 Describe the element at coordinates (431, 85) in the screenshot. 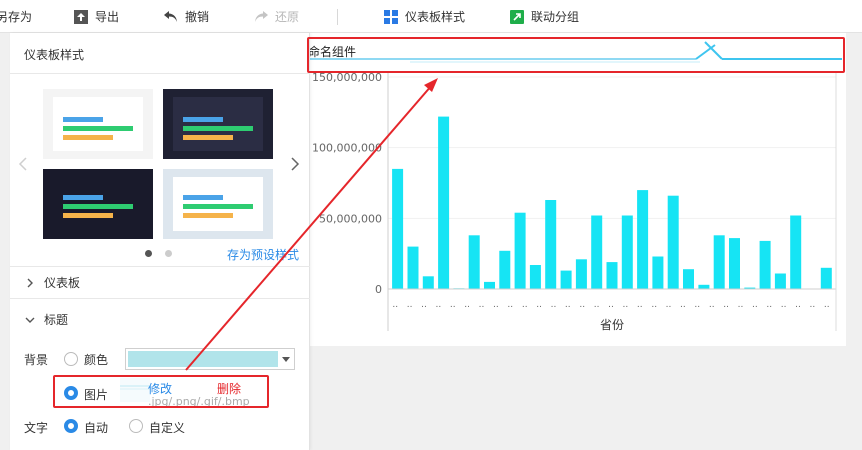

I see `arrow-head-icon` at that location.